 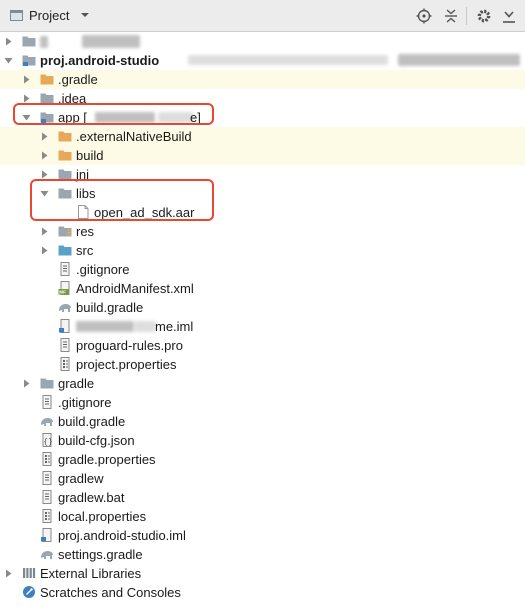 What do you see at coordinates (102, 516) in the screenshot?
I see `tree-item-label: local.properties` at bounding box center [102, 516].